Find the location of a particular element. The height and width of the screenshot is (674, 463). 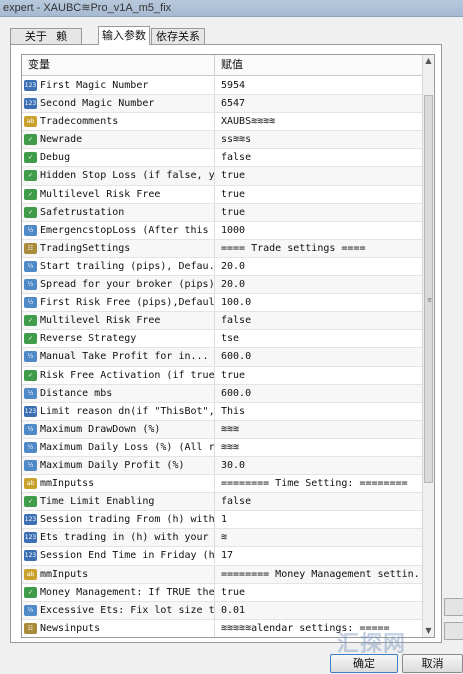

table-row: ☷ TradingSettings ==== Trade settings ==== is located at coordinates (222, 248).